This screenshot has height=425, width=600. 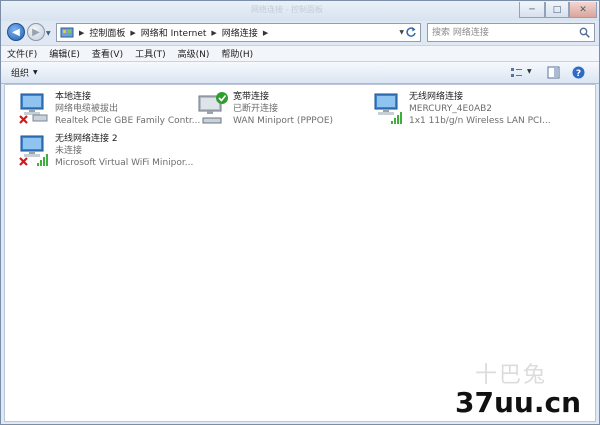 I want to click on history-dropdown-icon: ▼, so click(x=48, y=33).